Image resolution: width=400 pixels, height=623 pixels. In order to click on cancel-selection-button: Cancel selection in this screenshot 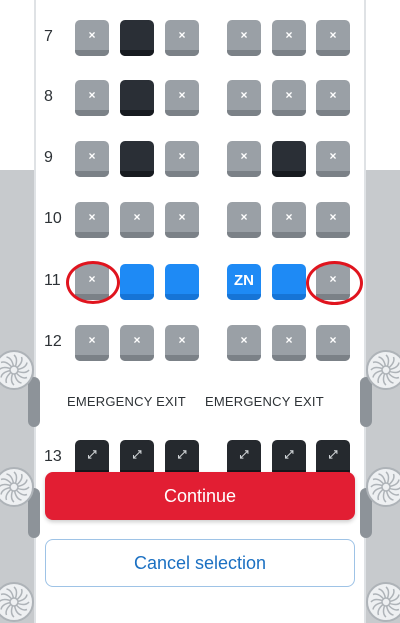, I will do `click(200, 563)`.